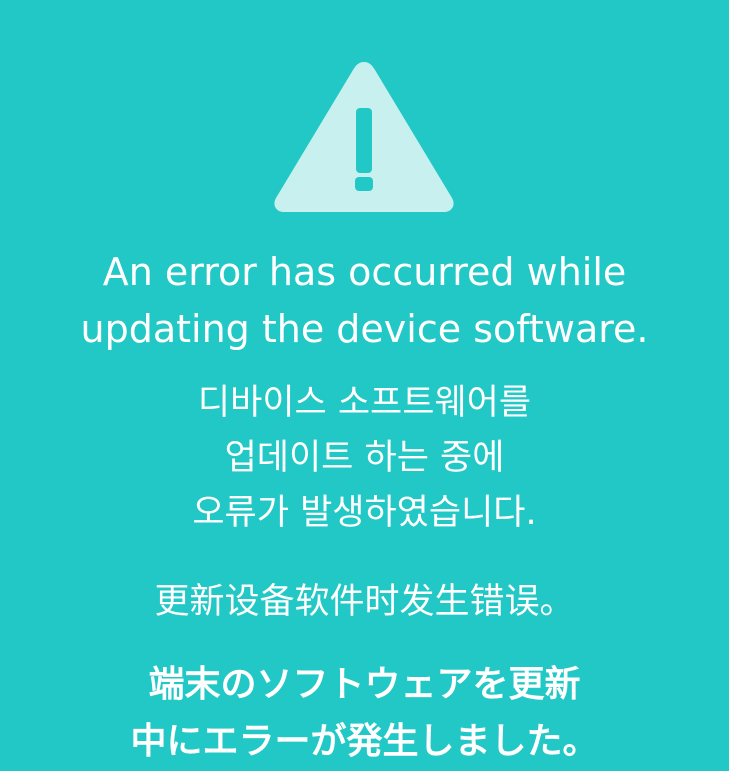 The height and width of the screenshot is (771, 729). Describe the element at coordinates (364, 329) in the screenshot. I see `error-message-english-line-2: updating the device software.` at that location.